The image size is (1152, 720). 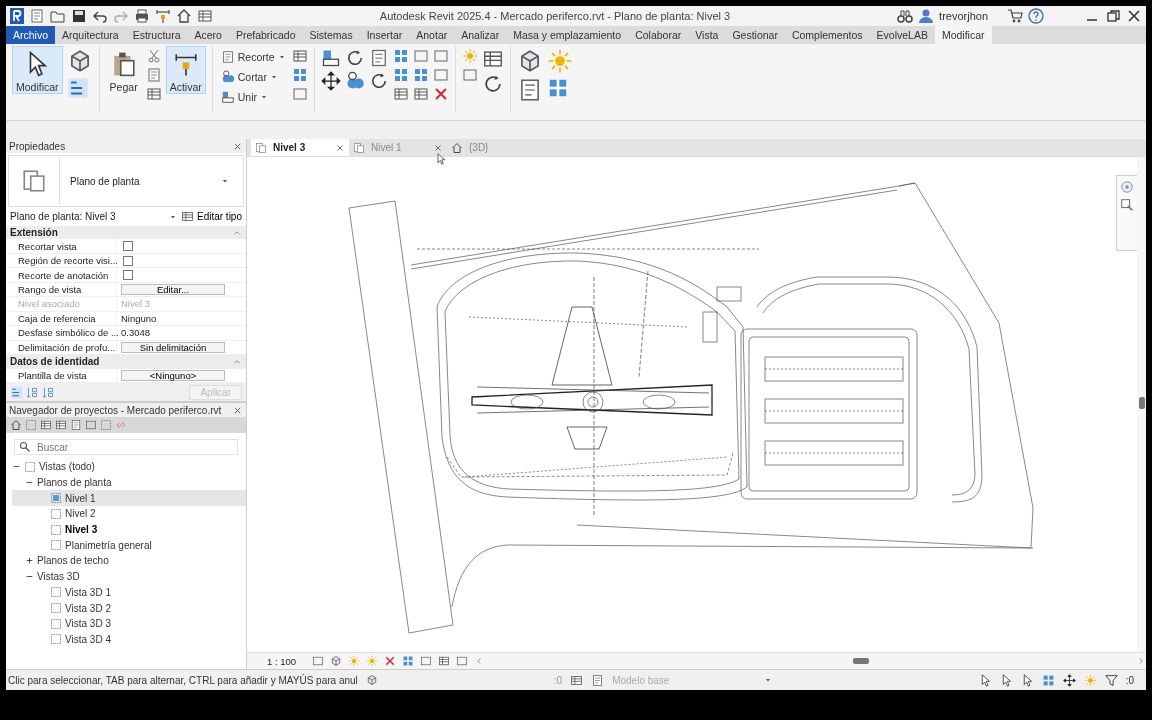 What do you see at coordinates (16, 392) in the screenshot?
I see `categorized-icon` at bounding box center [16, 392].